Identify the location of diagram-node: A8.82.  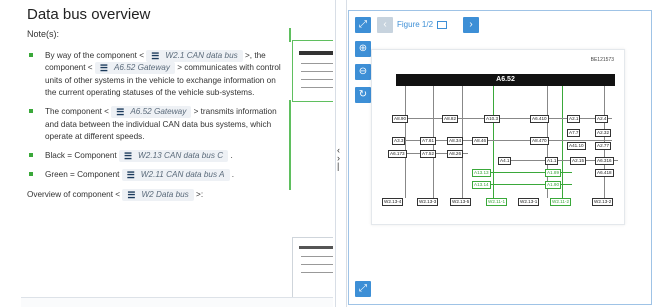
(450, 119).